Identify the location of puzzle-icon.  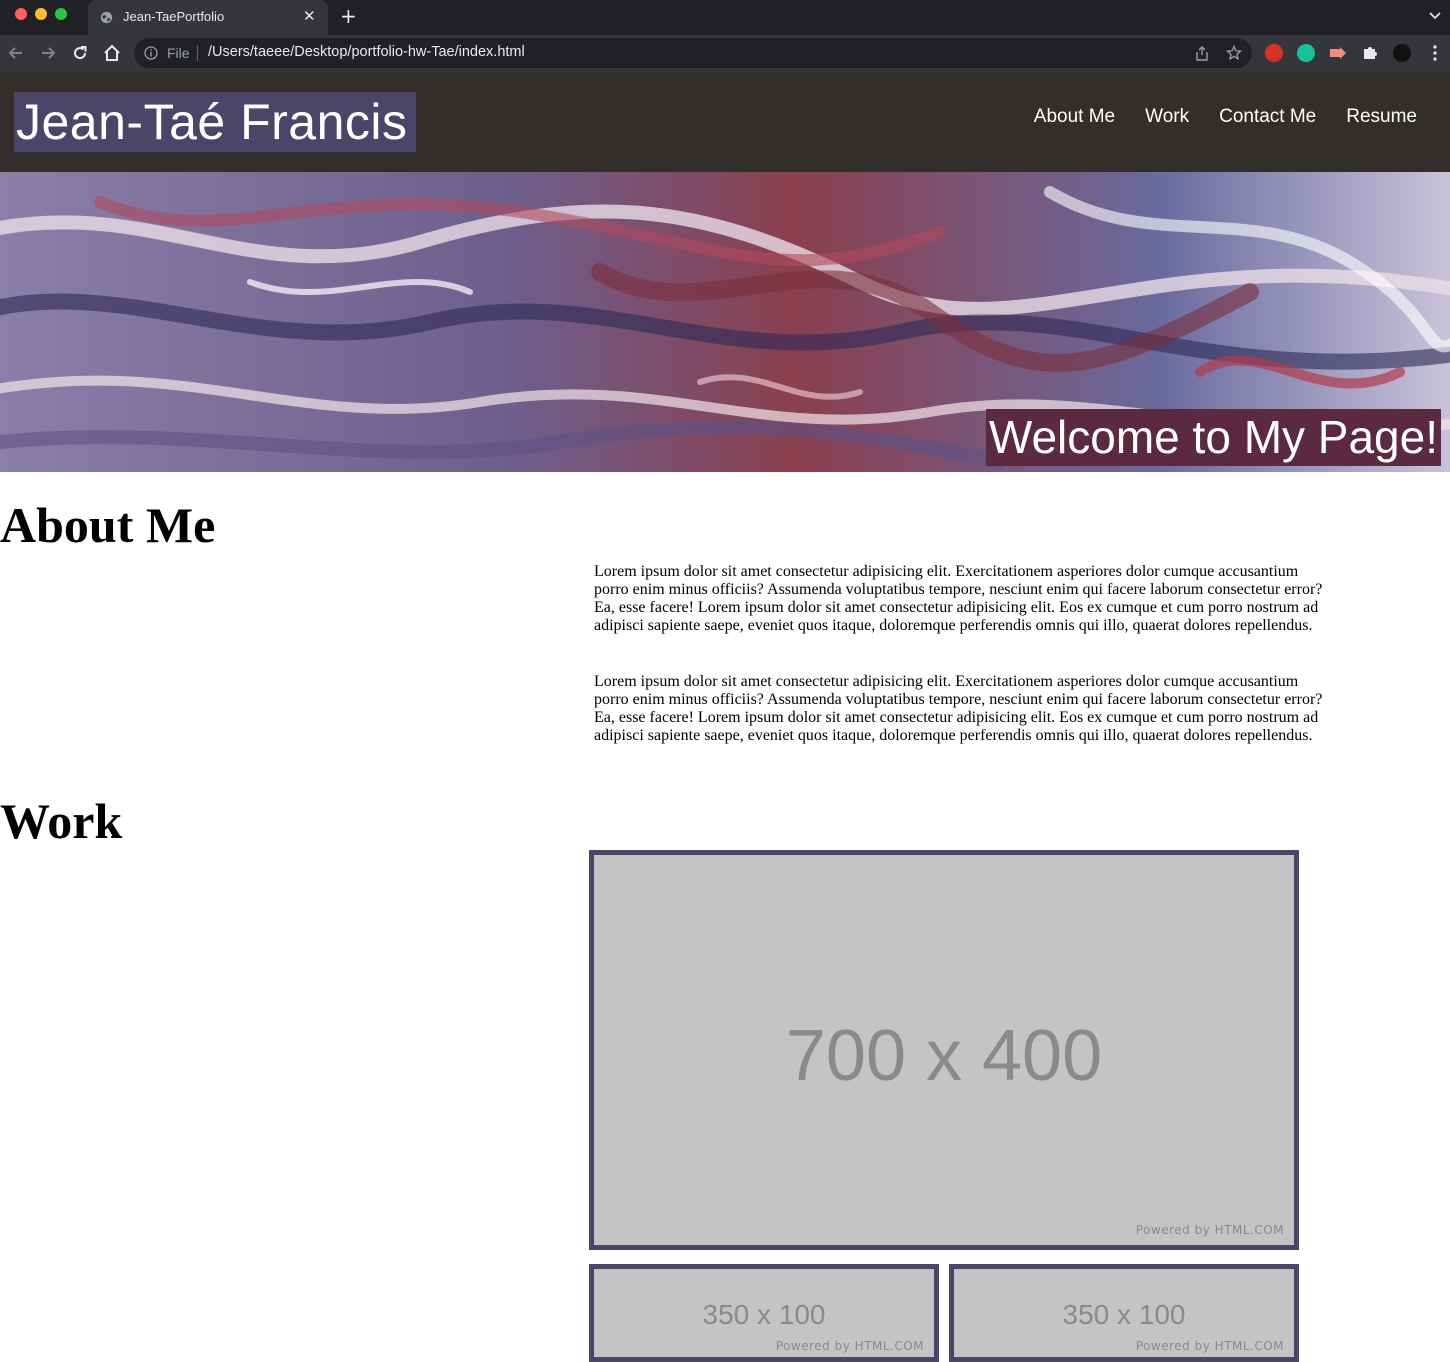
(1370, 53).